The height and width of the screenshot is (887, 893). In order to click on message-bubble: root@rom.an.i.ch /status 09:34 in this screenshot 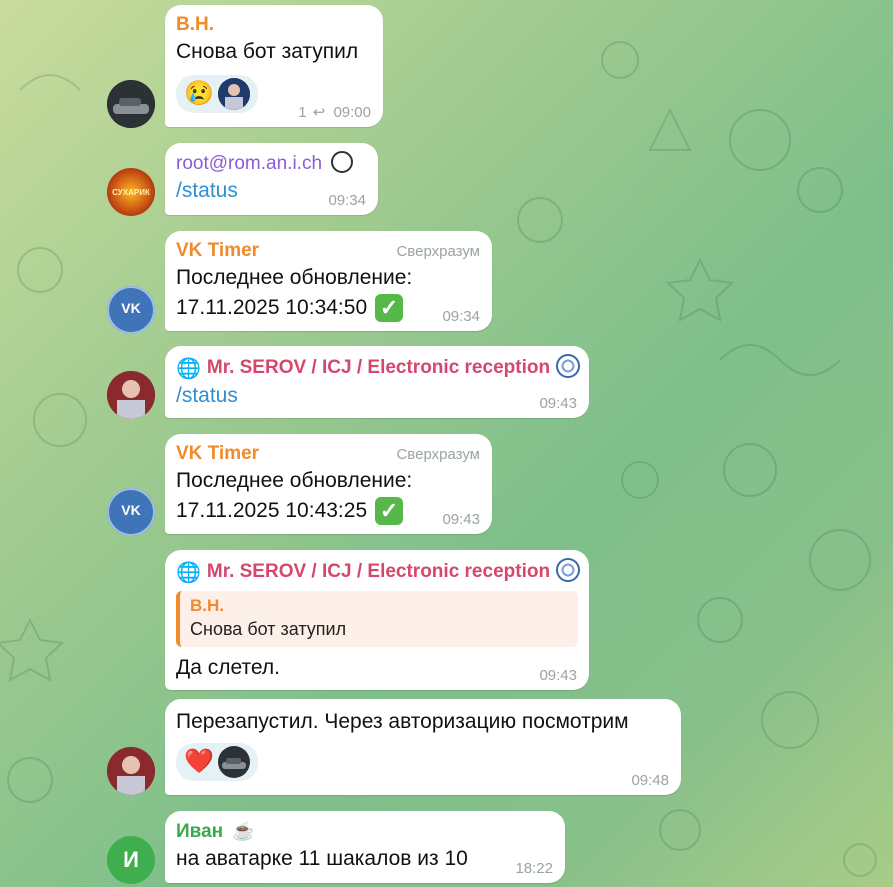, I will do `click(271, 179)`.